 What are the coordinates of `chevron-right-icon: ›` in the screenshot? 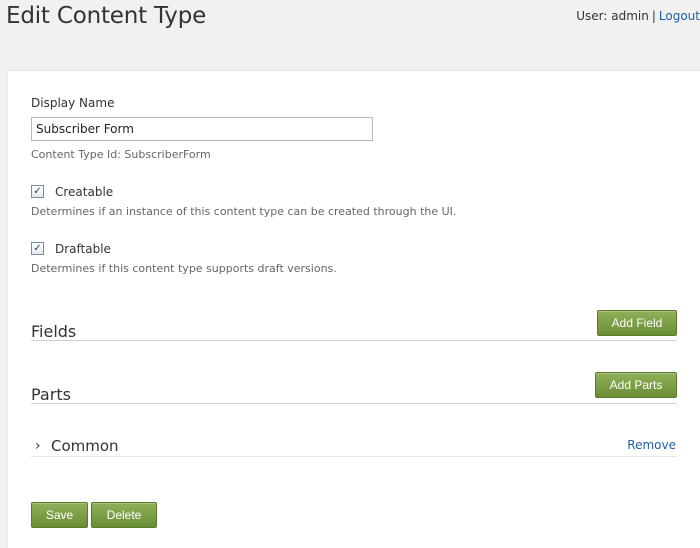 It's located at (38, 446).